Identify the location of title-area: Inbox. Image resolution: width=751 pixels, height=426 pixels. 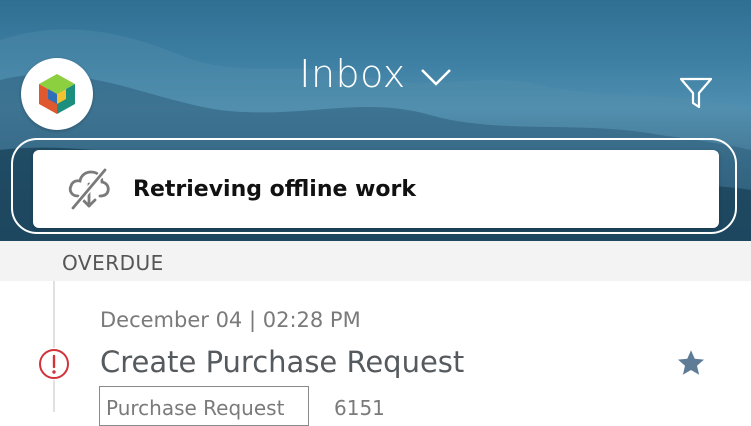
(375, 74).